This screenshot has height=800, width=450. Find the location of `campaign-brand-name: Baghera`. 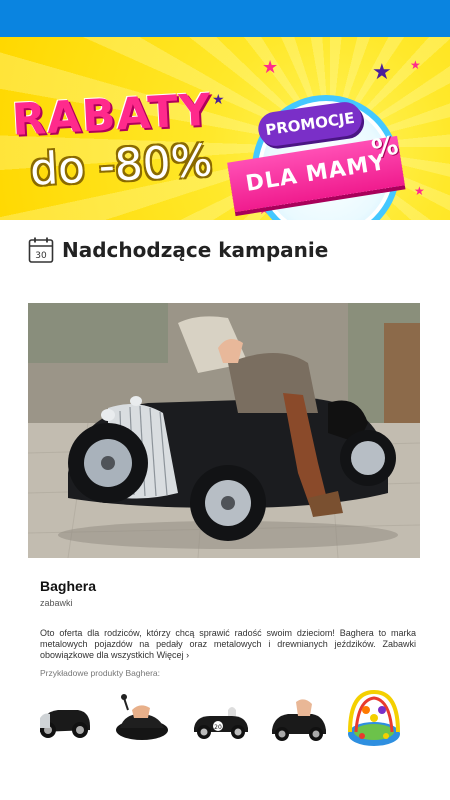

campaign-brand-name: Baghera is located at coordinates (68, 586).